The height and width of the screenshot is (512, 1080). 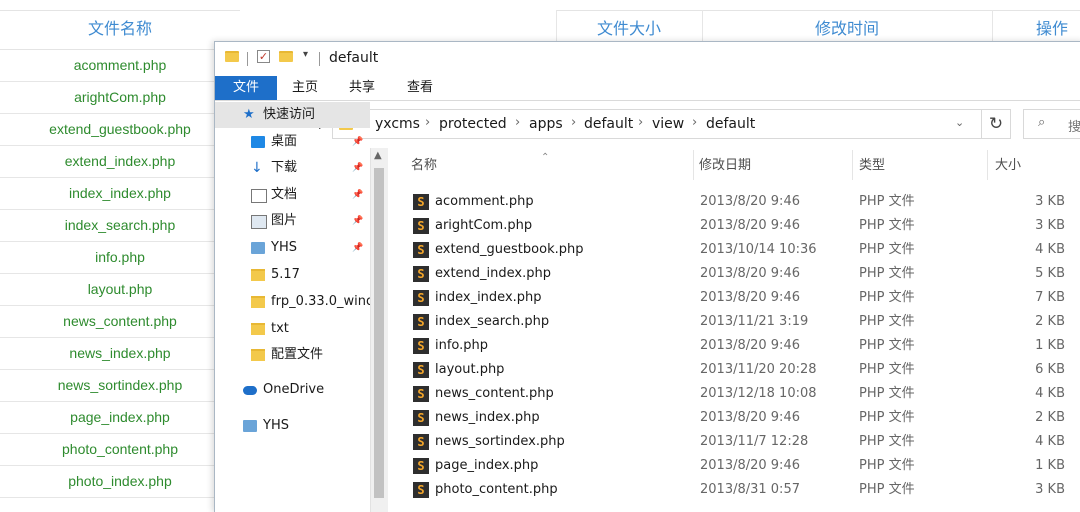 What do you see at coordinates (120, 129) in the screenshot?
I see `web-file-link: extend_guestbook.php` at bounding box center [120, 129].